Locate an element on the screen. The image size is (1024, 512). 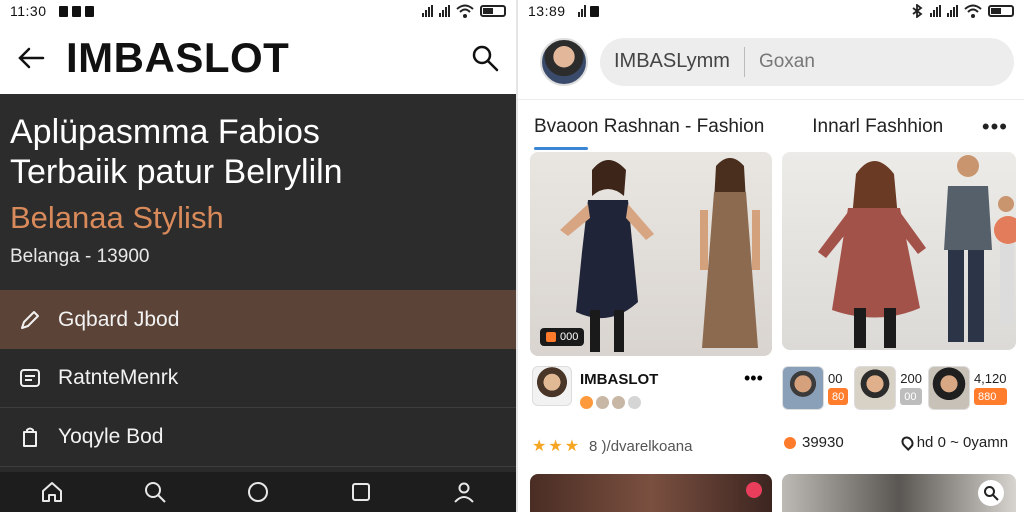
status-time: 11:30 is located at coordinates (28, 11).